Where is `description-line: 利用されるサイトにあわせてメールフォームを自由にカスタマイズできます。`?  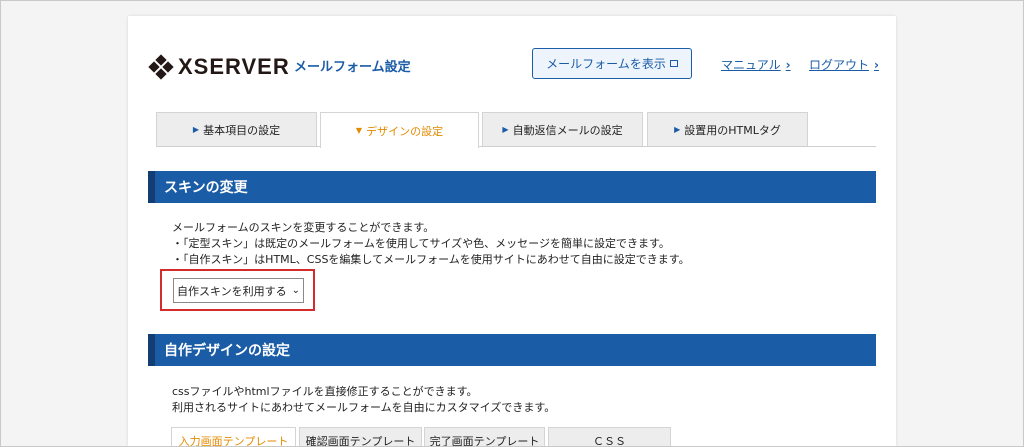 description-line: 利用されるサイトにあわせてメールフォームを自由にカスタマイズできます。 is located at coordinates (364, 407).